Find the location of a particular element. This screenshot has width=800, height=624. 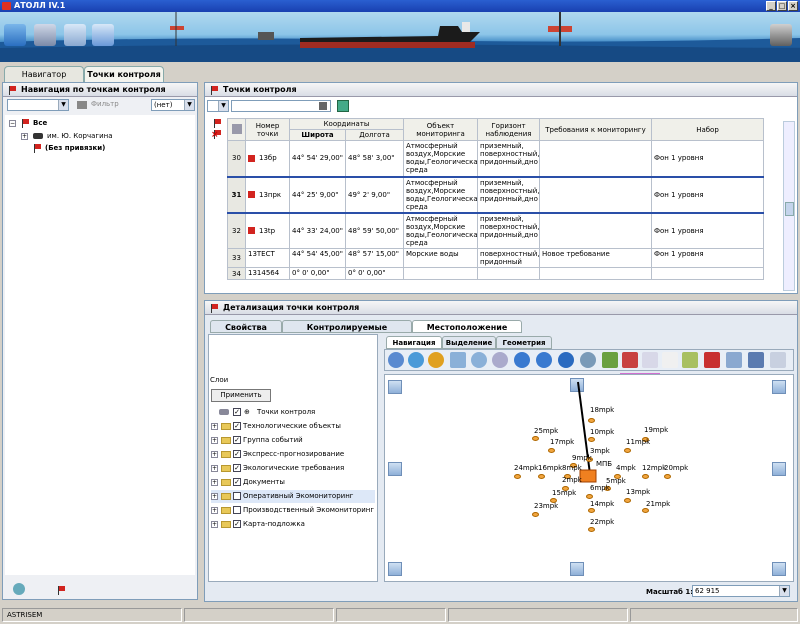

maximize-button: □ is located at coordinates (782, 6).